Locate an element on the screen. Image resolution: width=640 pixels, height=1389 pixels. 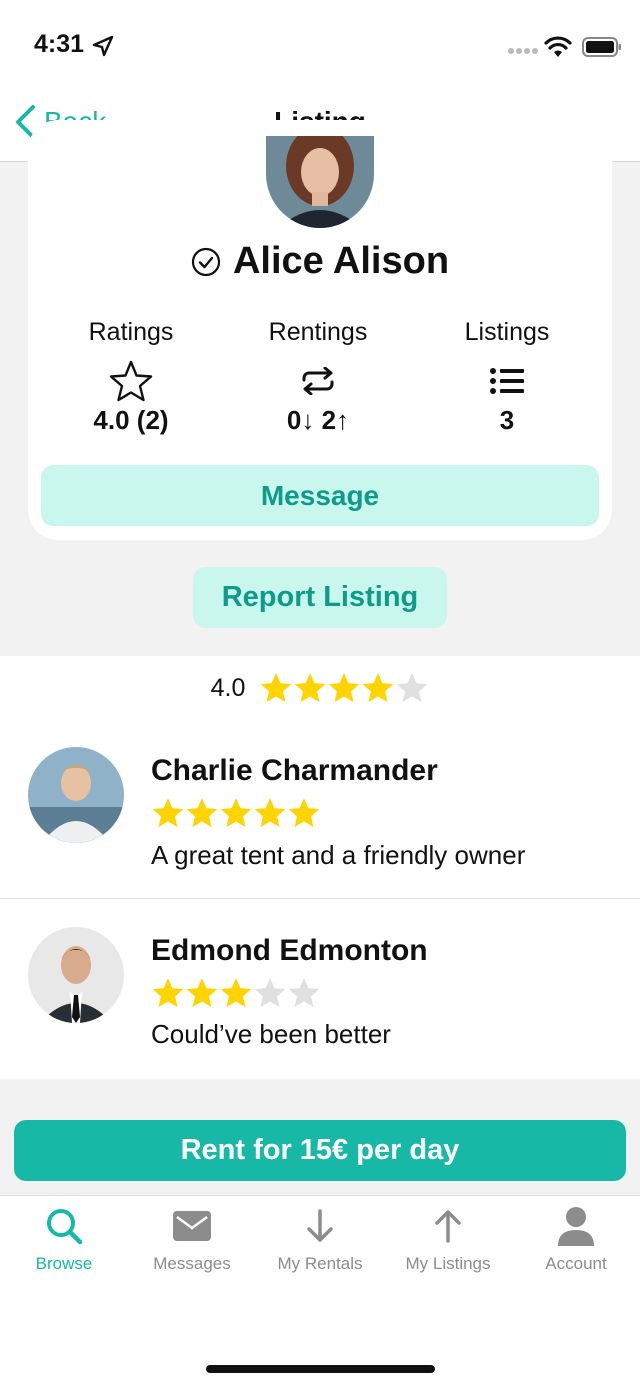
tab-label: Browse is located at coordinates (64, 1263).